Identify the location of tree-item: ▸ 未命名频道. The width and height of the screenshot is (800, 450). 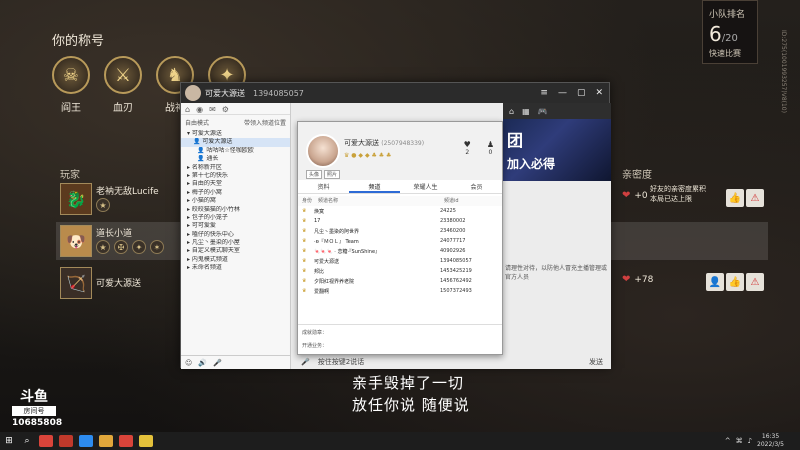
(235, 268).